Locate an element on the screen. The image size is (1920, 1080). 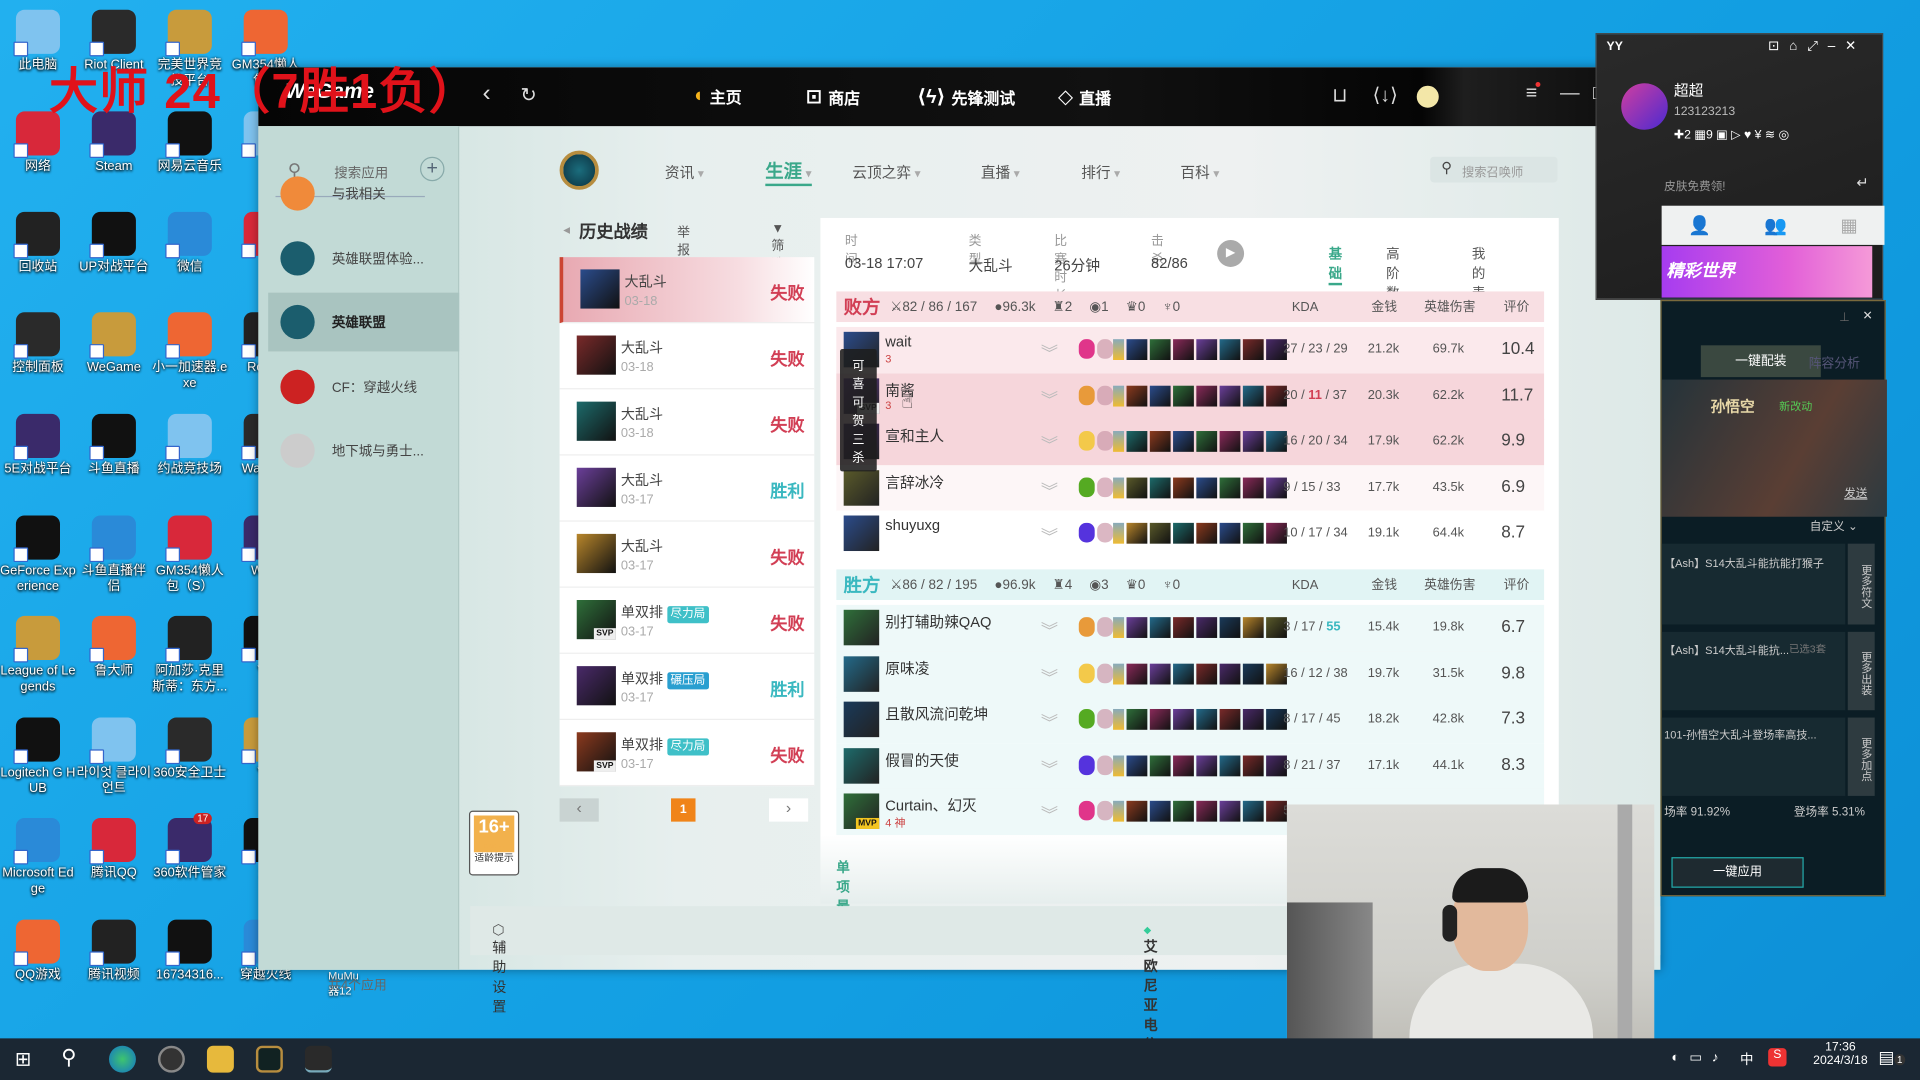
desktop-icon: 腾讯视频 is located at coordinates (114, 951).